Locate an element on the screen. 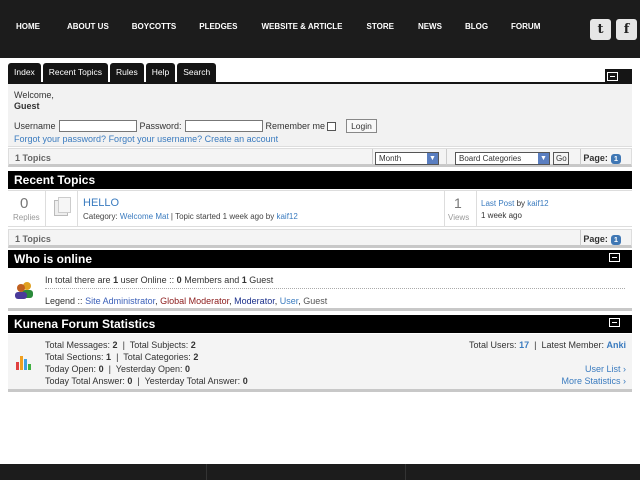  category-select: Board Categories ▼ is located at coordinates (502, 158).